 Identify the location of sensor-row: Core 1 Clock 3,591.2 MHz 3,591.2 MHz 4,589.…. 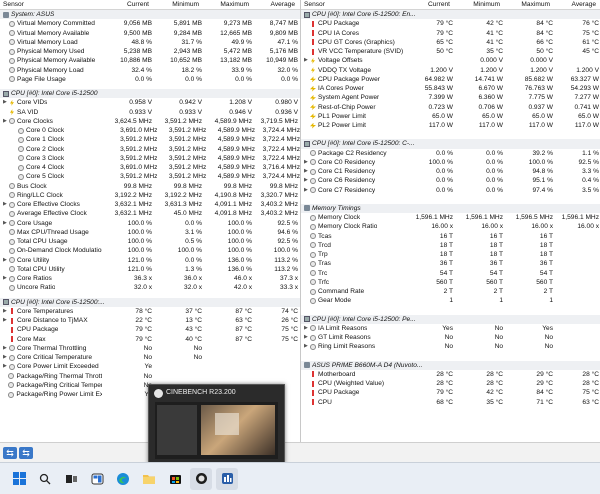
(150, 139).